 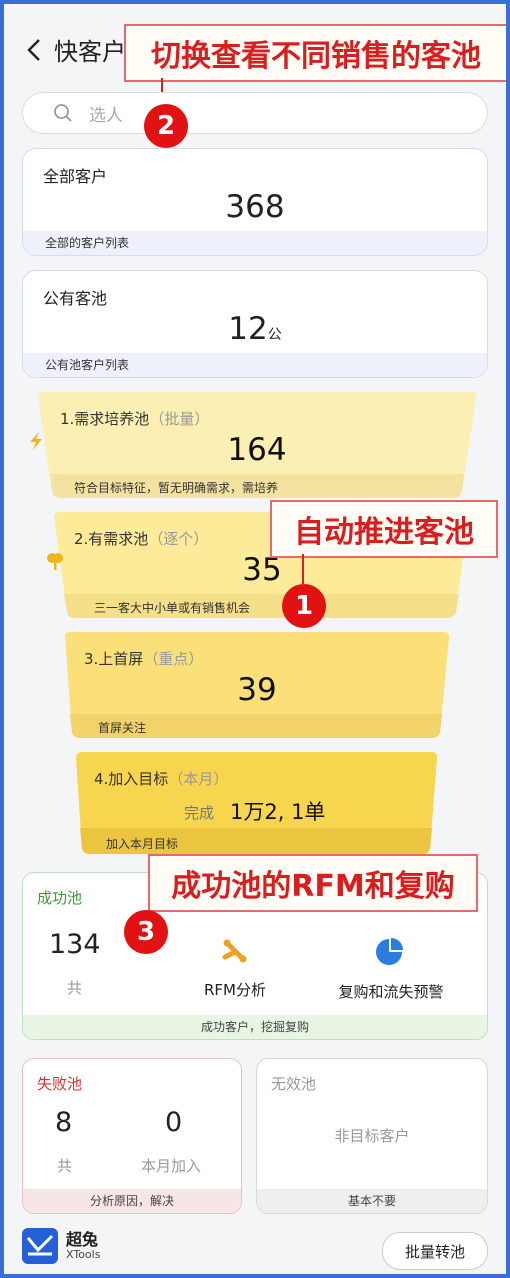 I want to click on public-pool-label: 公有客池, so click(x=75, y=298).